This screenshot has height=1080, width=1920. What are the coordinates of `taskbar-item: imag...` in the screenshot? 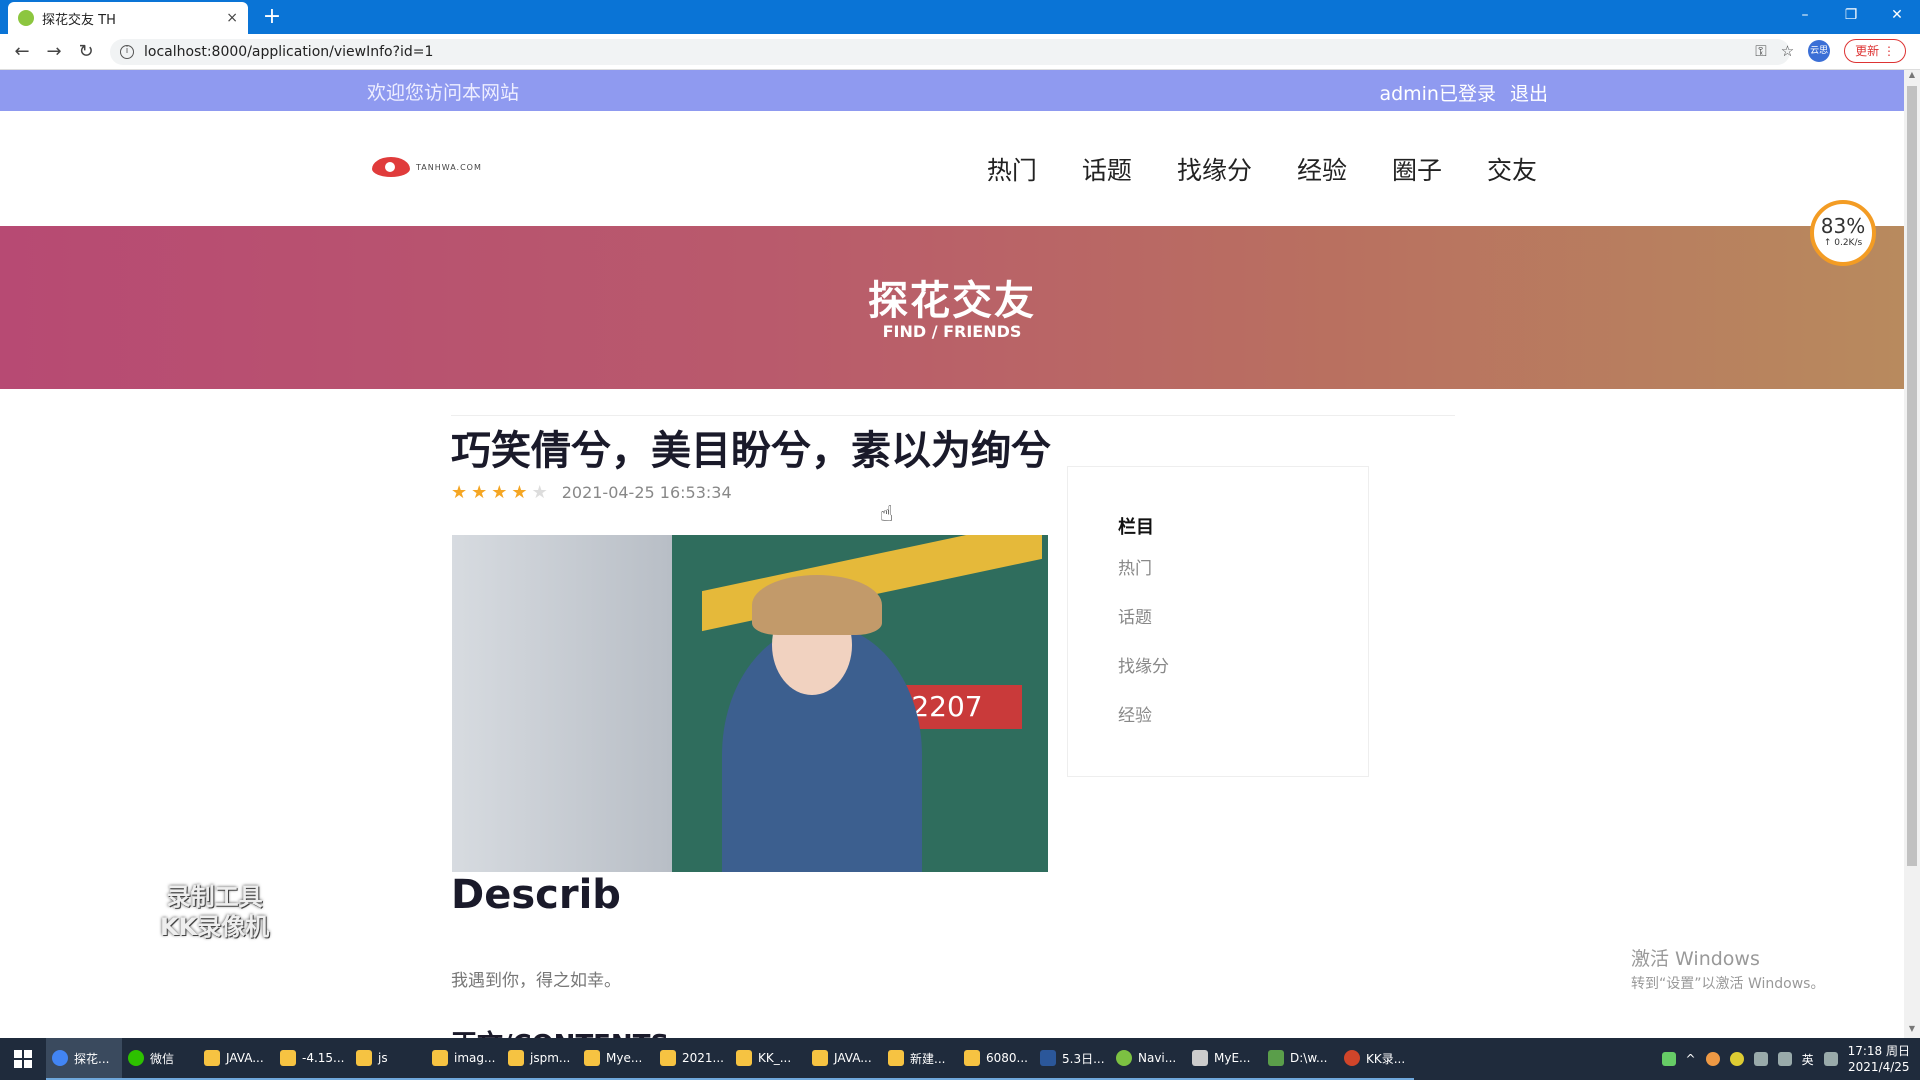 It's located at (464, 1059).